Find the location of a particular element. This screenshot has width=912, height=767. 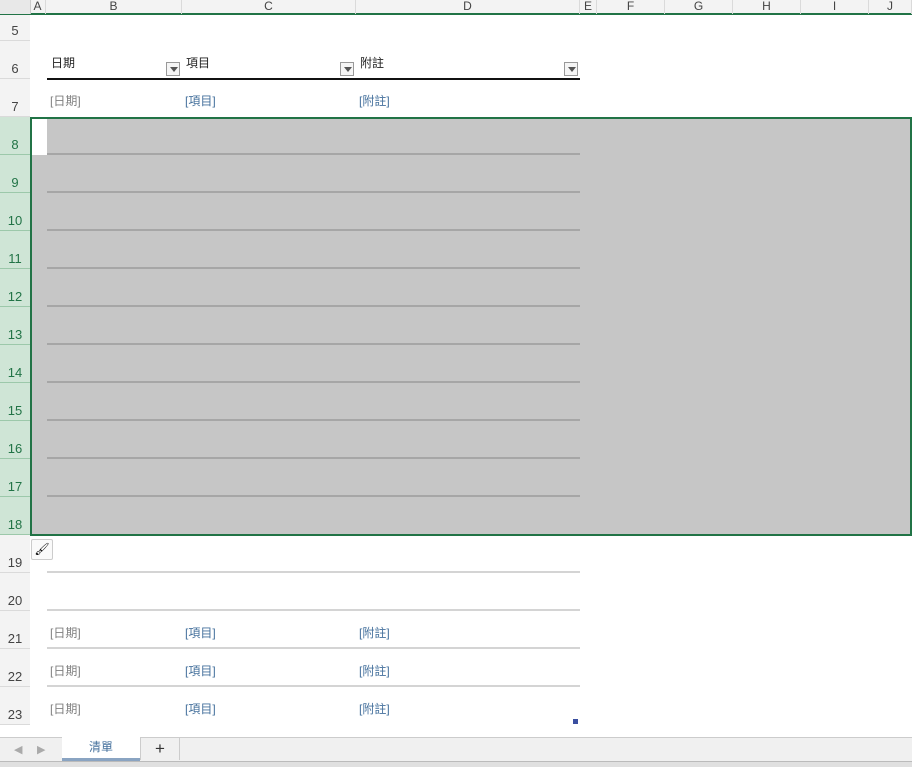

row-header-11: 11 is located at coordinates (15, 250).